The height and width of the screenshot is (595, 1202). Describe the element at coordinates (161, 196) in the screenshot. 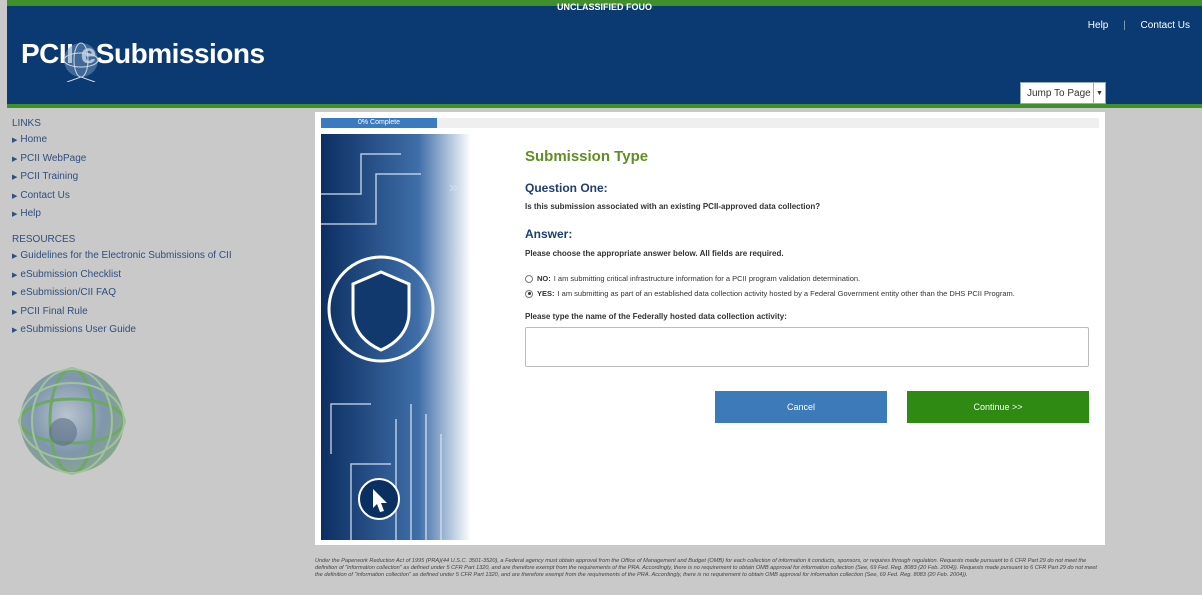

I see `sidebar-item-contact-us: ▶ Contact Us` at that location.